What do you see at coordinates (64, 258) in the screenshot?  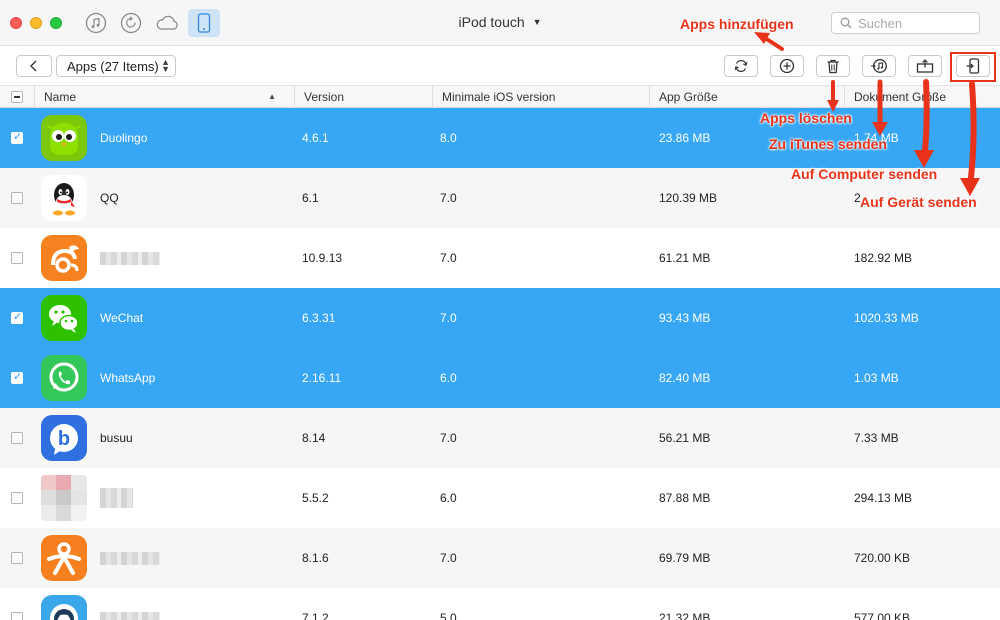 I see `uc-browser-icon` at bounding box center [64, 258].